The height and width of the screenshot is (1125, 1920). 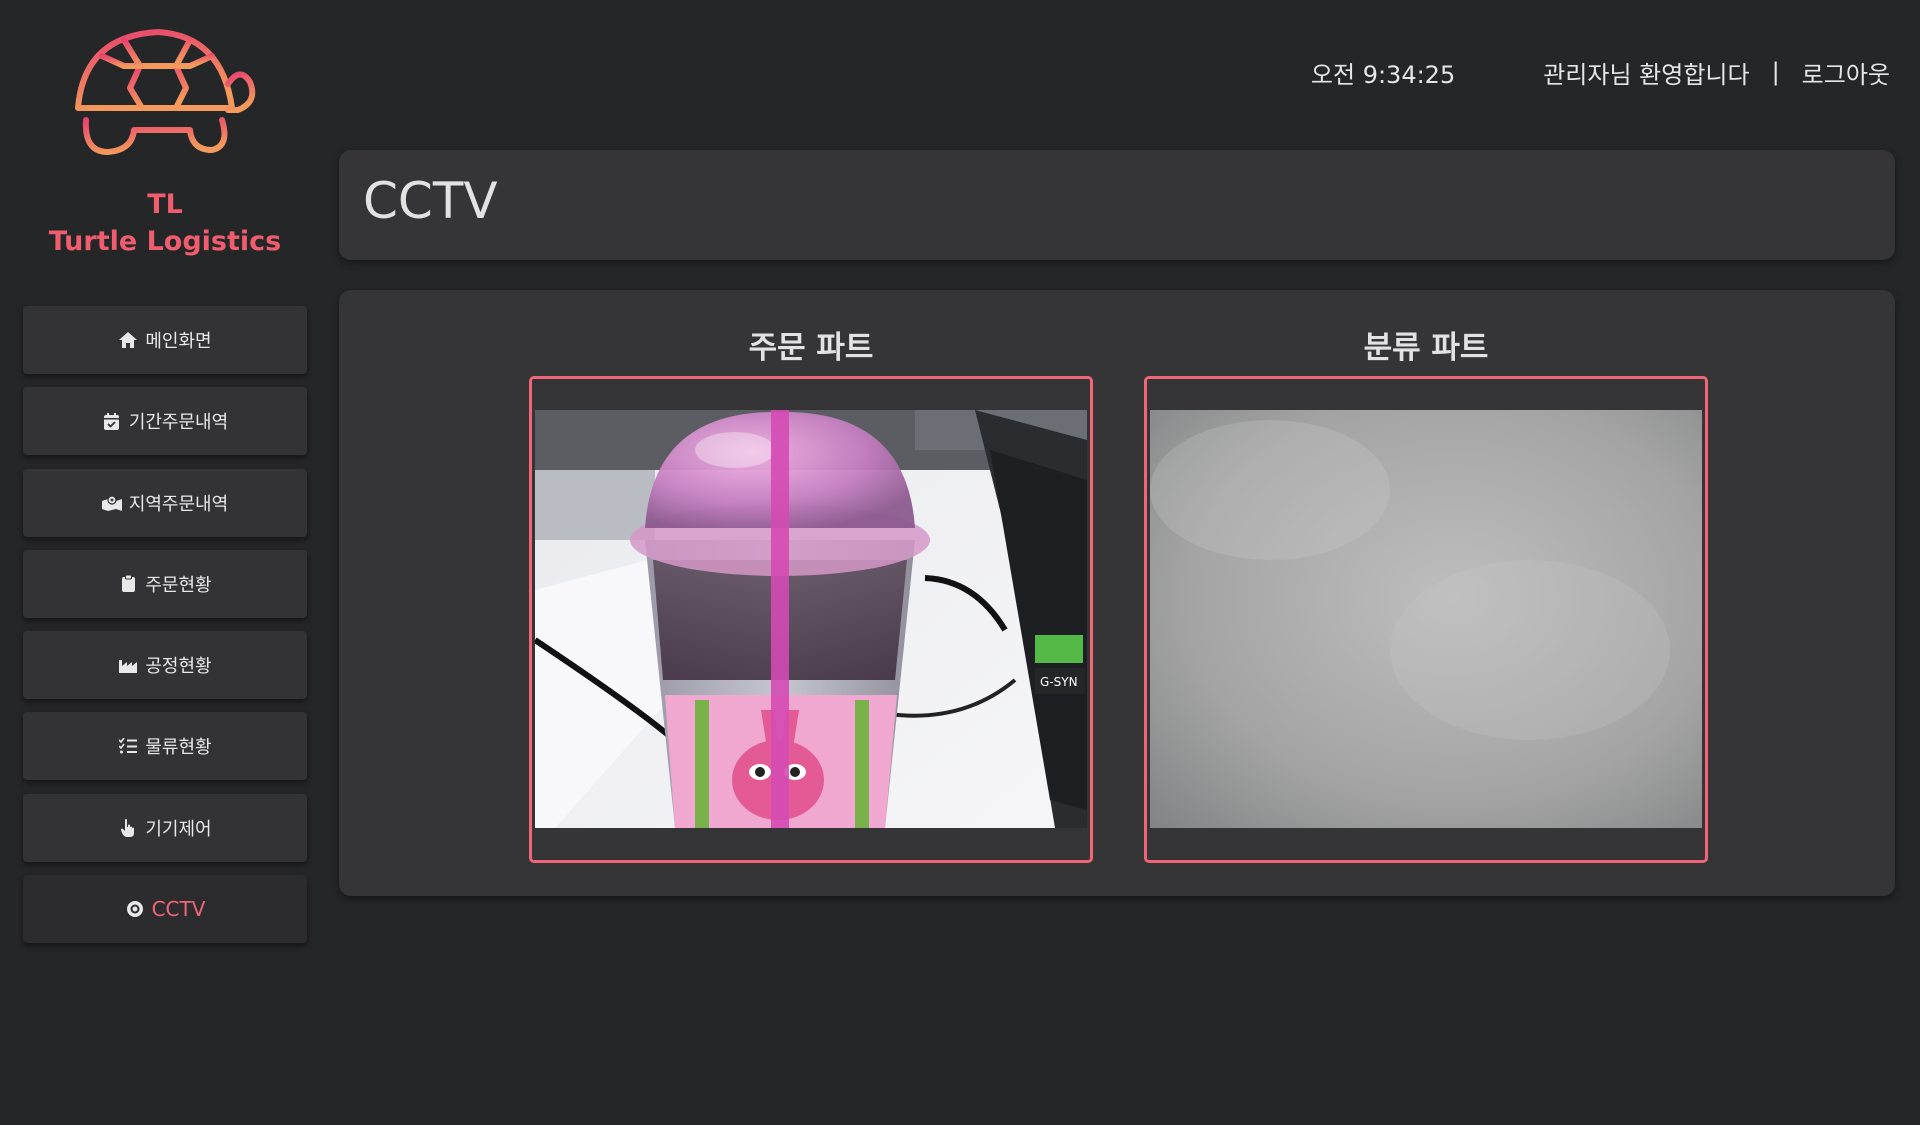 I want to click on camera-frame: G-SYN, so click(x=811, y=619).